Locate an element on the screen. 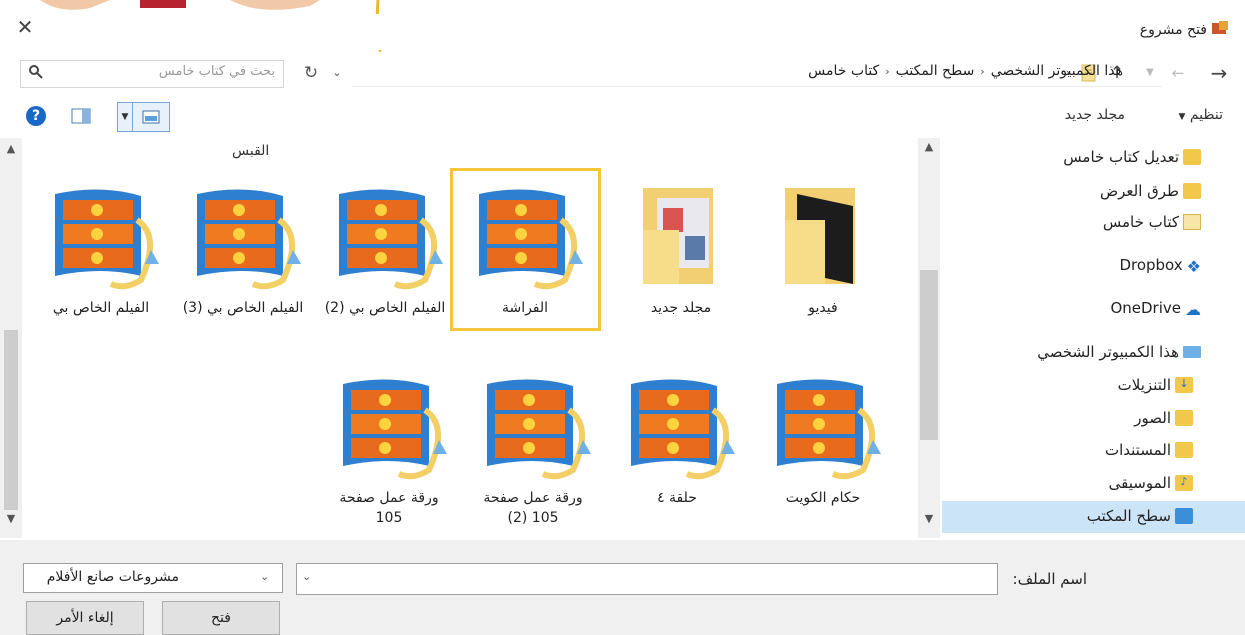  new-folder-button: مجلد جديد is located at coordinates (1095, 115).